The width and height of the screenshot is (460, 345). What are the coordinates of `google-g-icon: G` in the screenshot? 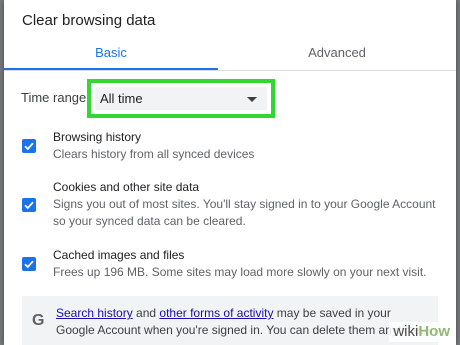 It's located at (38, 320).